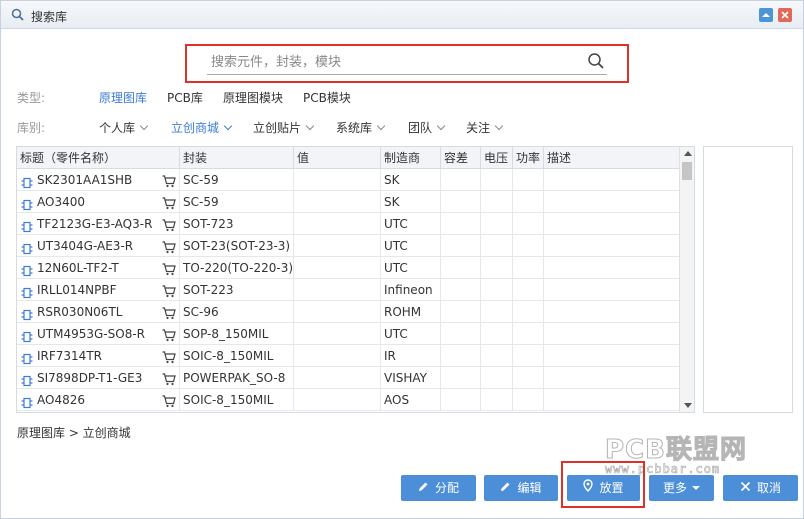 This screenshot has height=519, width=804. I want to click on table-row: SI7898DP-T1-GE3 POWERPAK_SO-8 VISHAY, so click(348, 378).